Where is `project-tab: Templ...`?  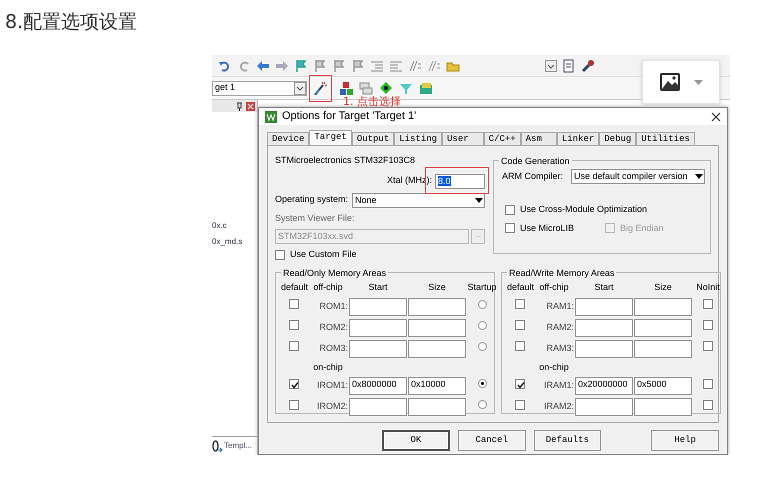 project-tab: Templ... is located at coordinates (238, 446).